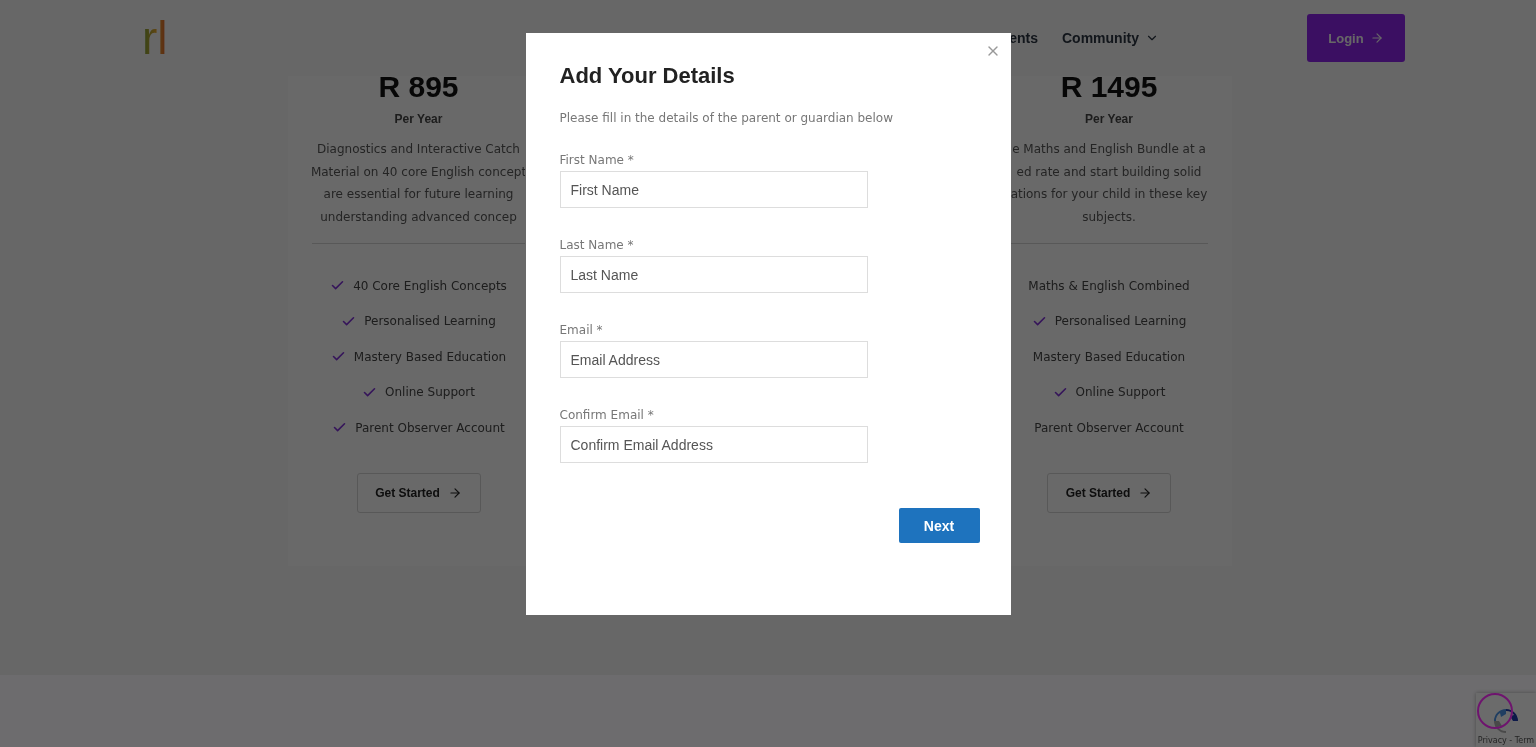  I want to click on login-button: Login, so click(1356, 38).